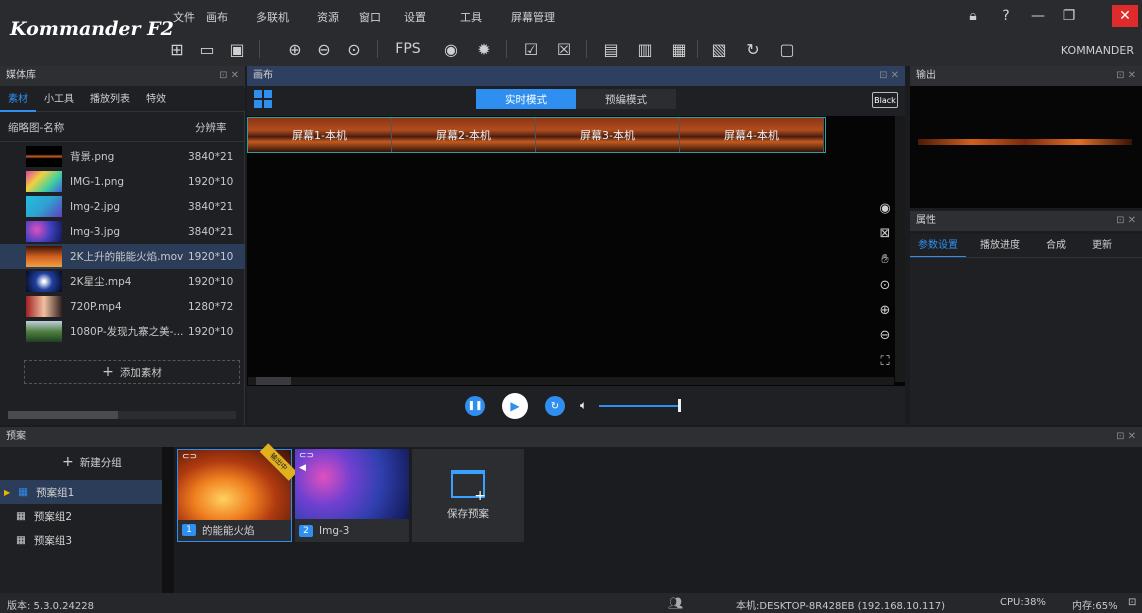 This screenshot has width=1142, height=613. Describe the element at coordinates (53, 540) in the screenshot. I see `preset-group-label: 预案组3` at that location.